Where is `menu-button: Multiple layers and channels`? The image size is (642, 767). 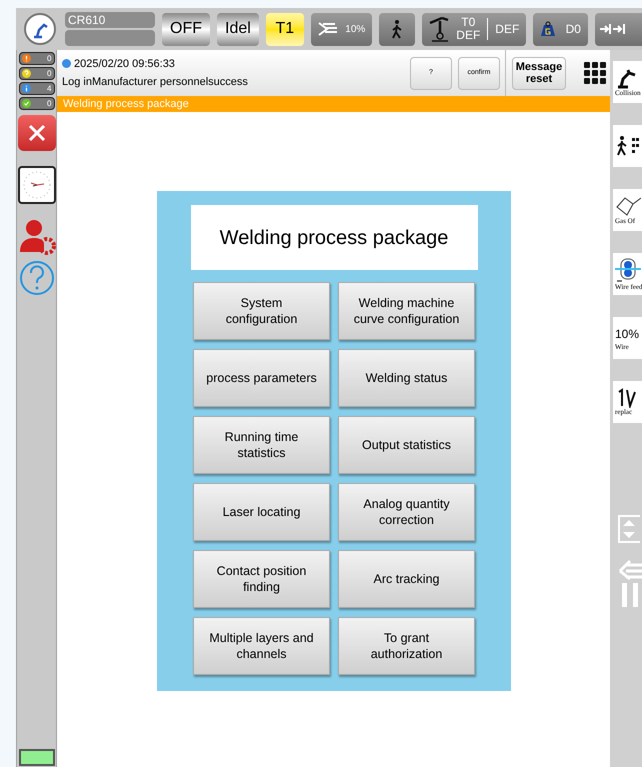
menu-button: Multiple layers and channels is located at coordinates (261, 646).